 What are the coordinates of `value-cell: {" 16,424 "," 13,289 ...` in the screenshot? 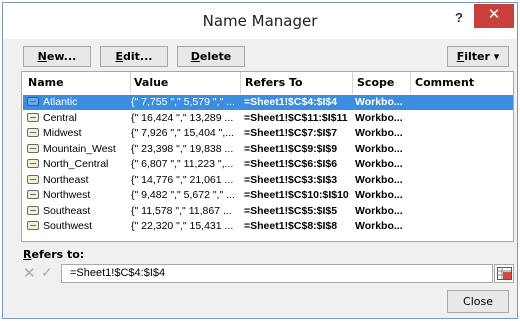 It's located at (182, 117).